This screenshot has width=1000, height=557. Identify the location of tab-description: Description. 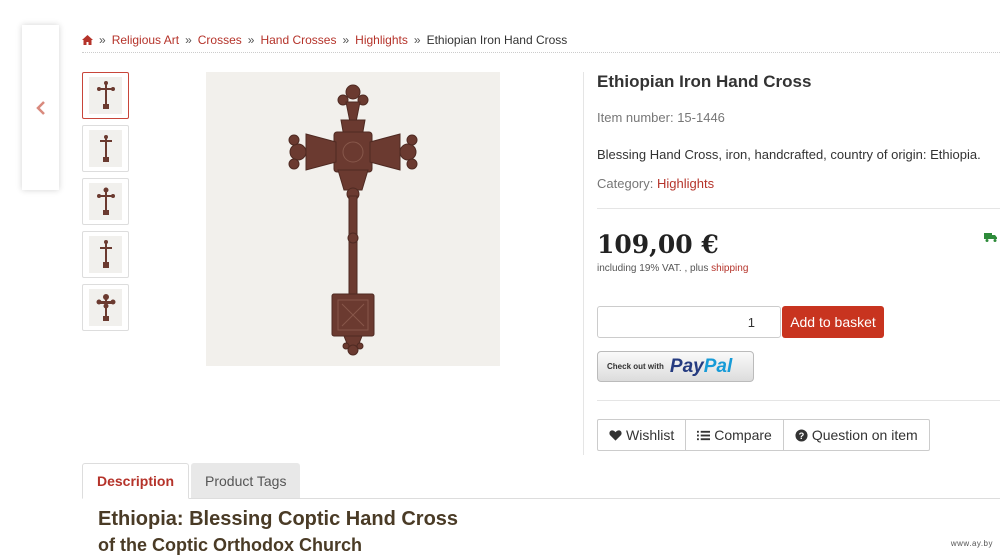
(136, 481).